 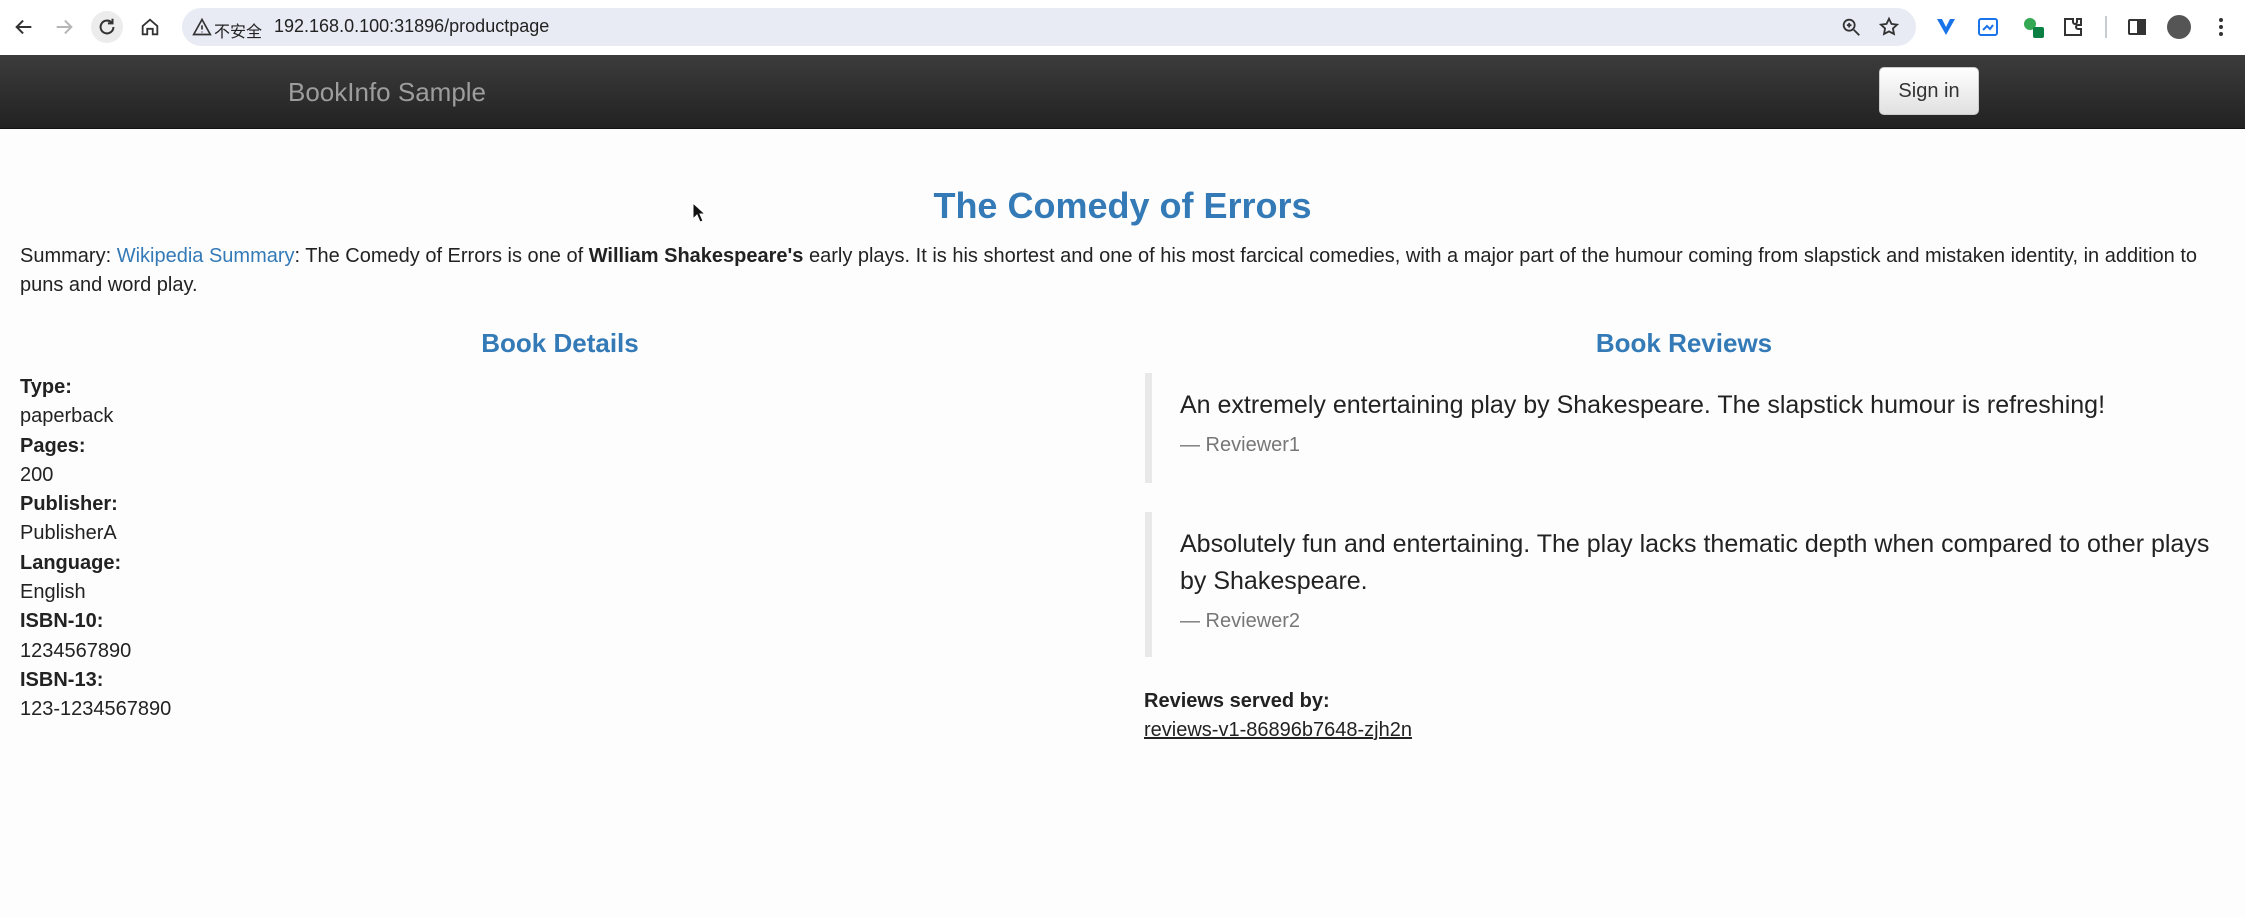 I want to click on url-text: 192.168.0.100:31896/productpage, so click(x=411, y=26).